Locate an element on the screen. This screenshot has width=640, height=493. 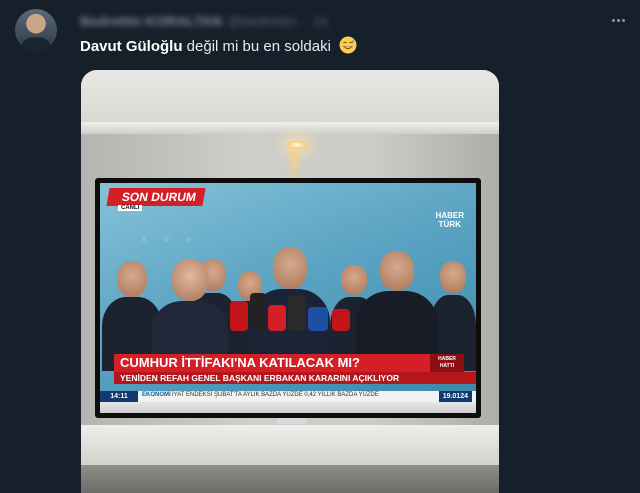
ceiling is located at coordinates (290, 96).